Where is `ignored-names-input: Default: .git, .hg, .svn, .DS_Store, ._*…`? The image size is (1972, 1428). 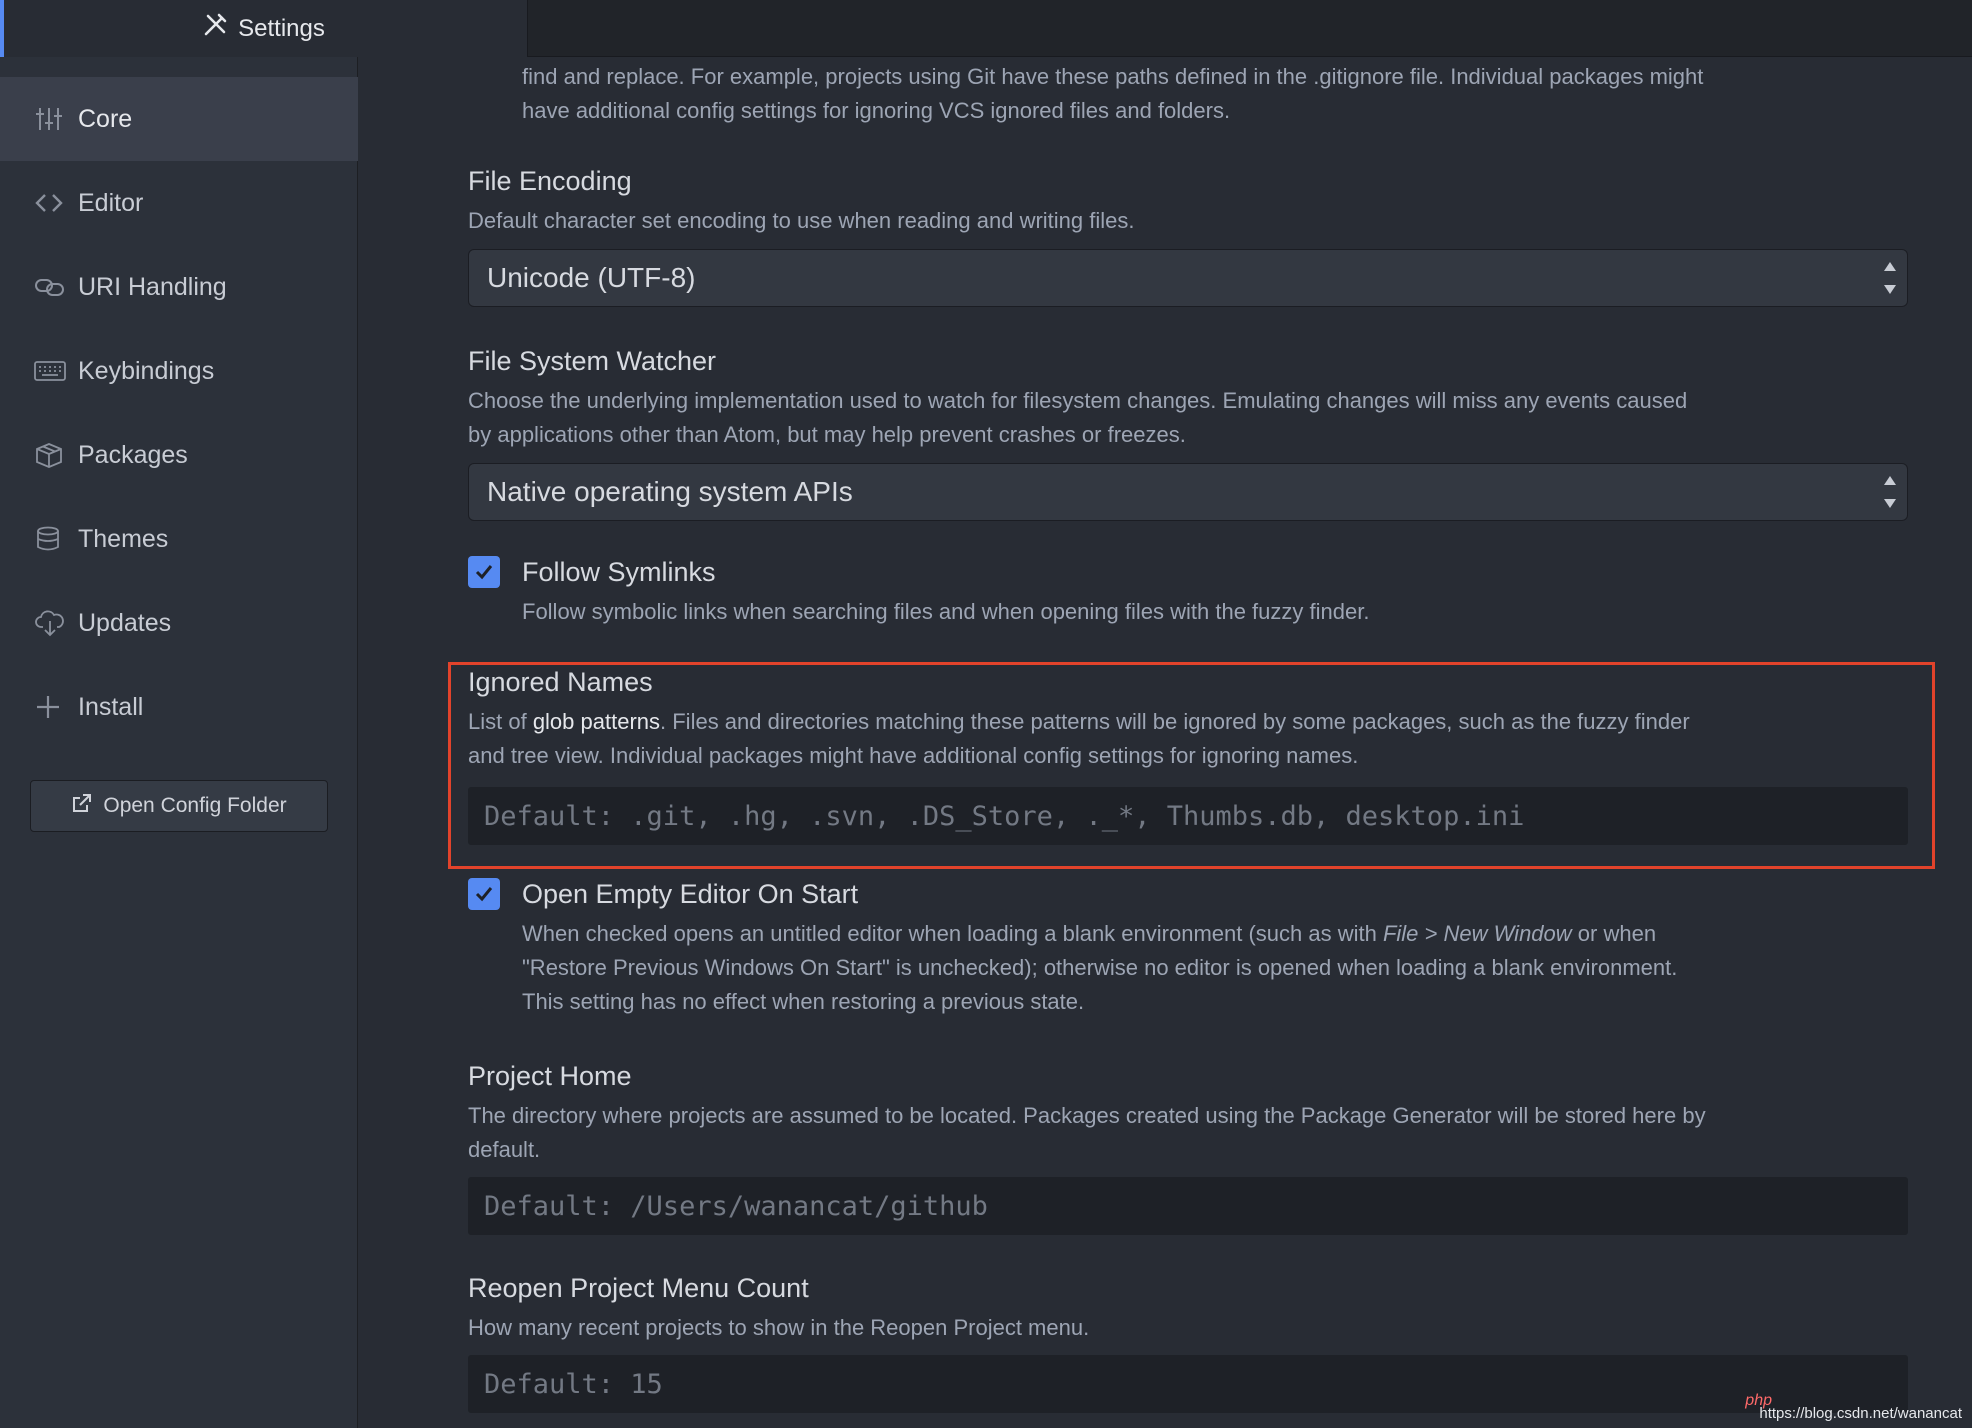 ignored-names-input: Default: .git, .hg, .svn, .DS_Store, ._*… is located at coordinates (1188, 816).